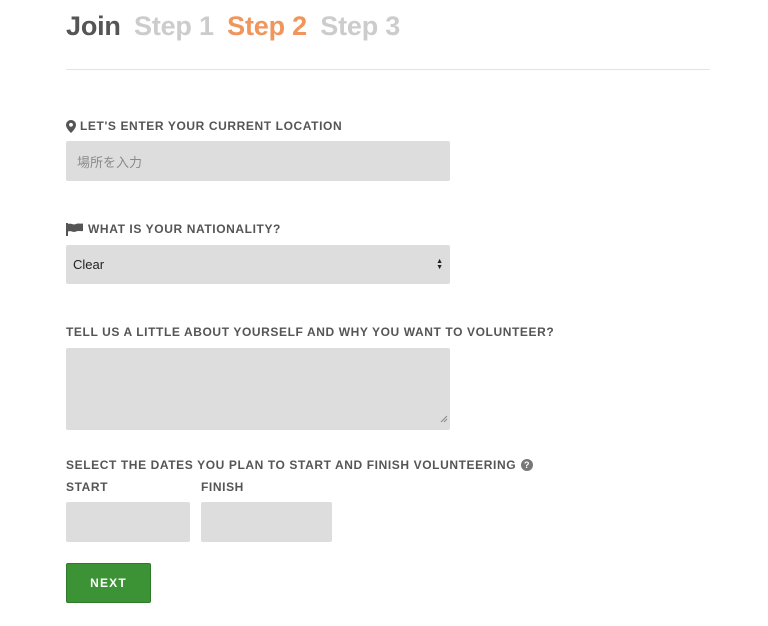 This screenshot has height=626, width=768. Describe the element at coordinates (71, 126) in the screenshot. I see `map-pin-icon` at that location.